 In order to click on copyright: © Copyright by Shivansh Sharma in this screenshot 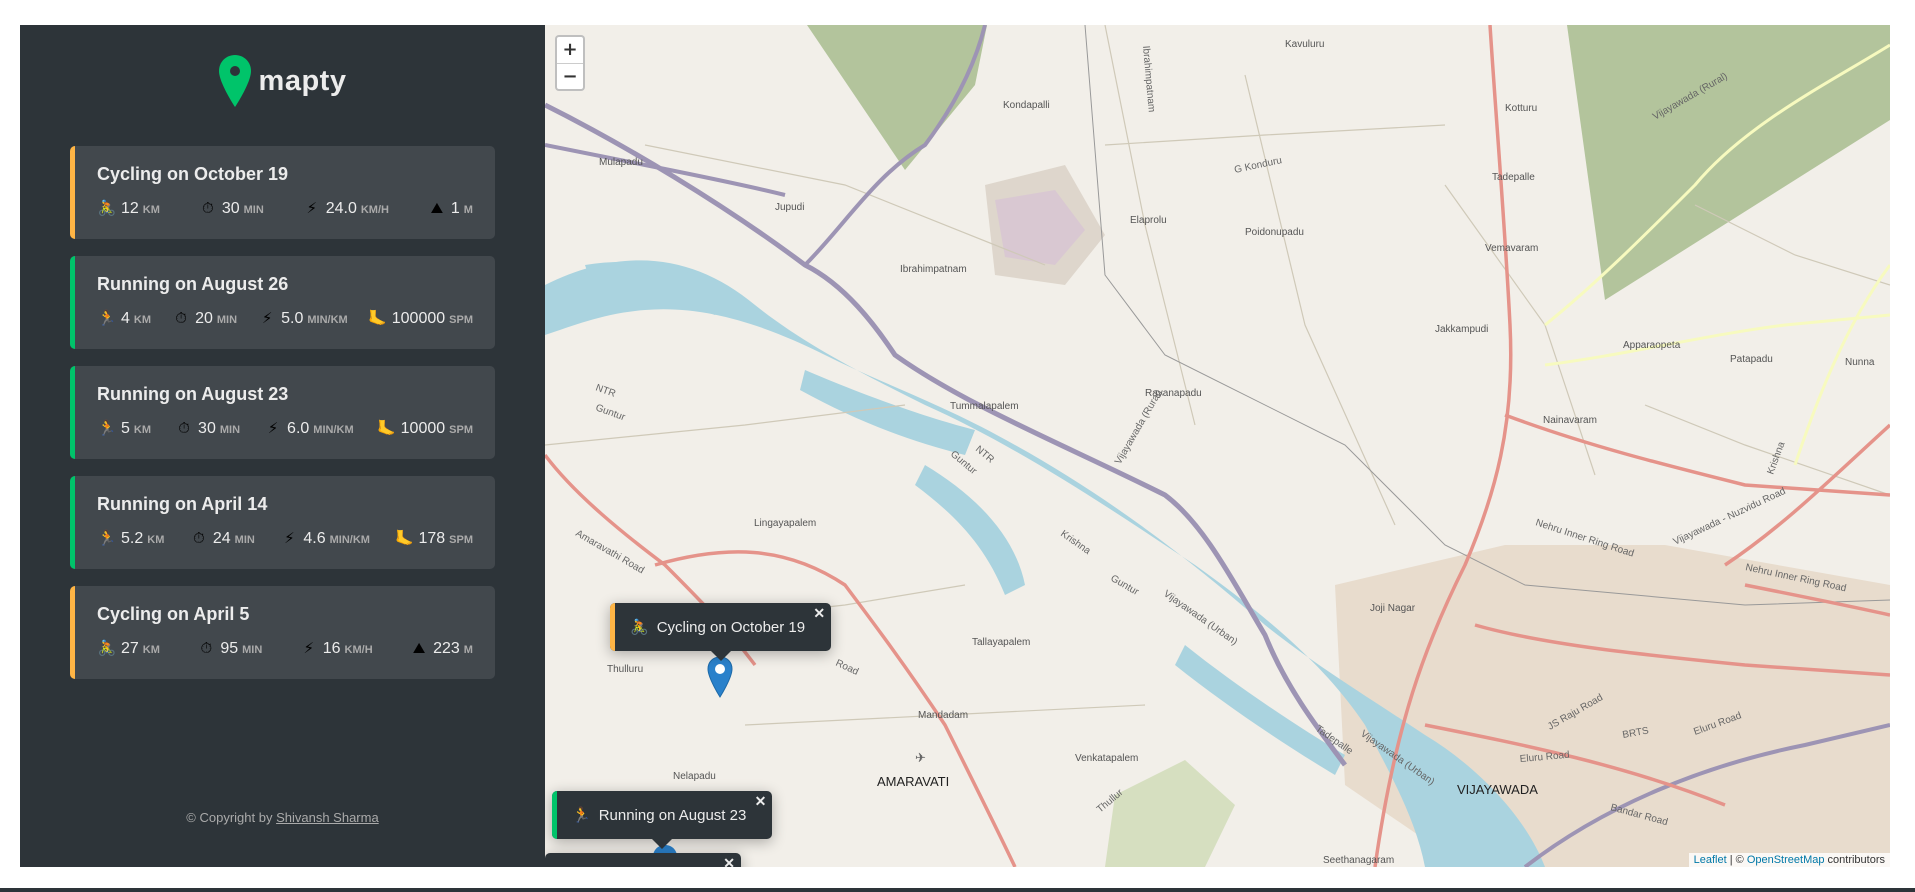, I will do `click(282, 817)`.